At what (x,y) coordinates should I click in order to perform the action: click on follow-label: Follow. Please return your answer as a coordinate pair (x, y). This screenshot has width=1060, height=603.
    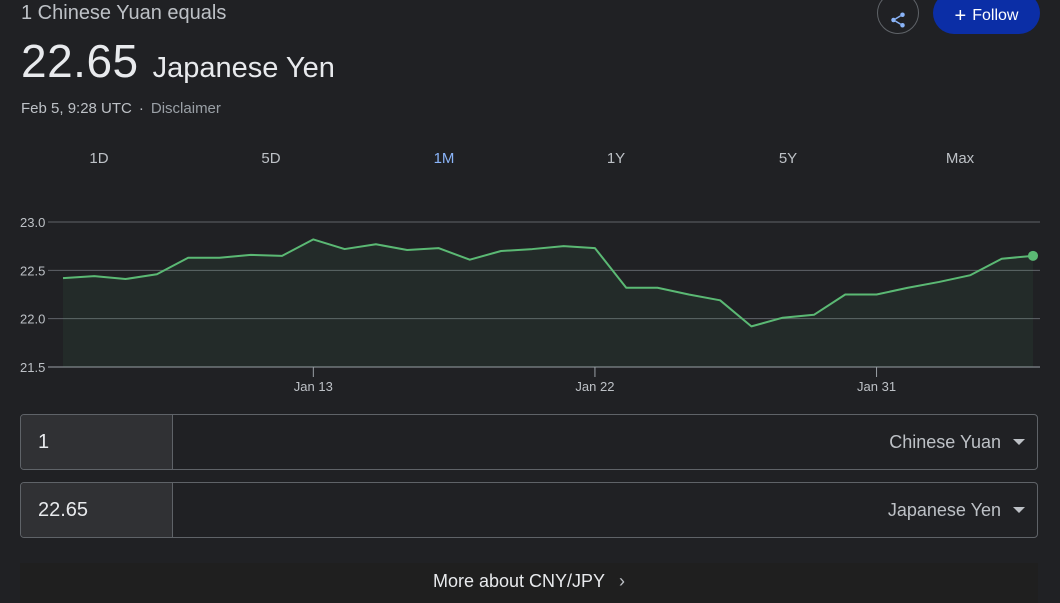
    Looking at the image, I should click on (995, 15).